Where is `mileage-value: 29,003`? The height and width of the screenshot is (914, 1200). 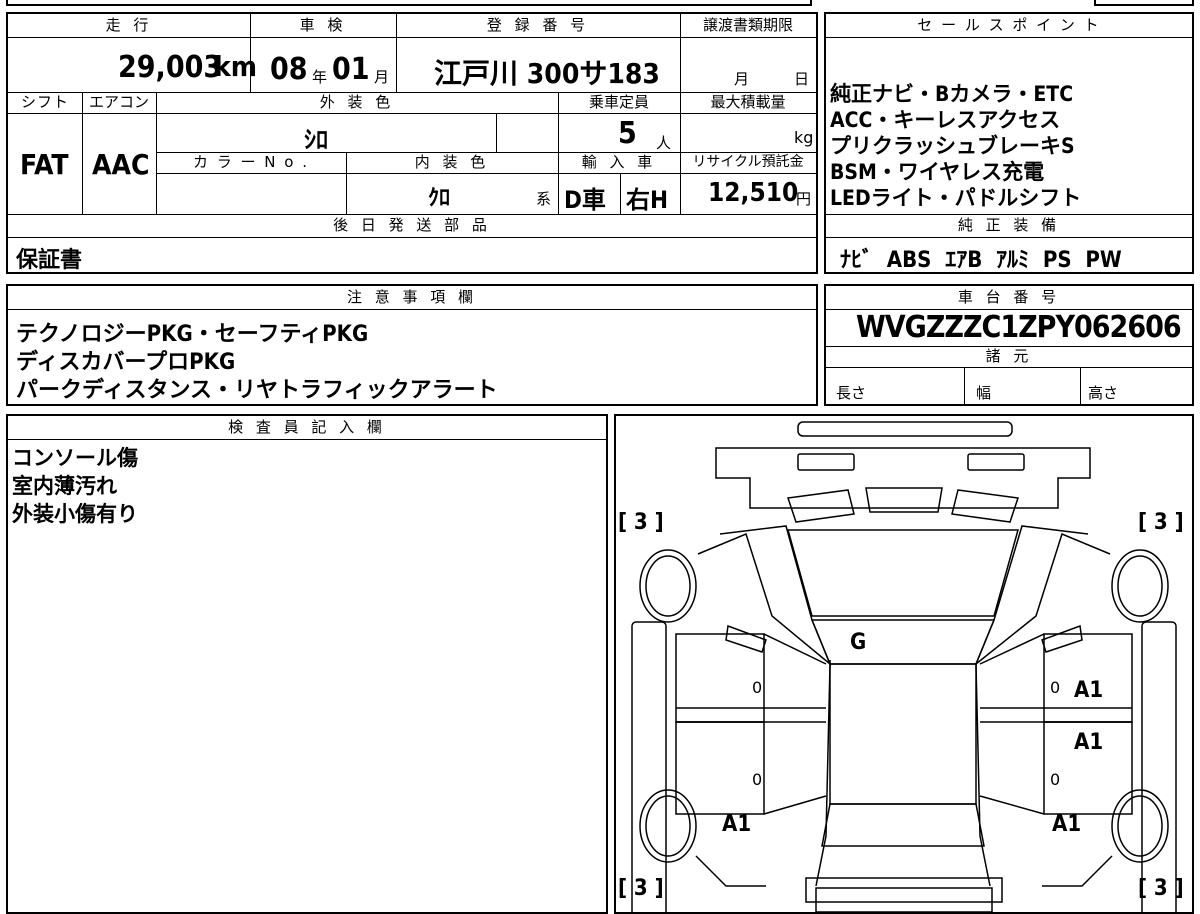
mileage-value: 29,003 is located at coordinates (170, 67).